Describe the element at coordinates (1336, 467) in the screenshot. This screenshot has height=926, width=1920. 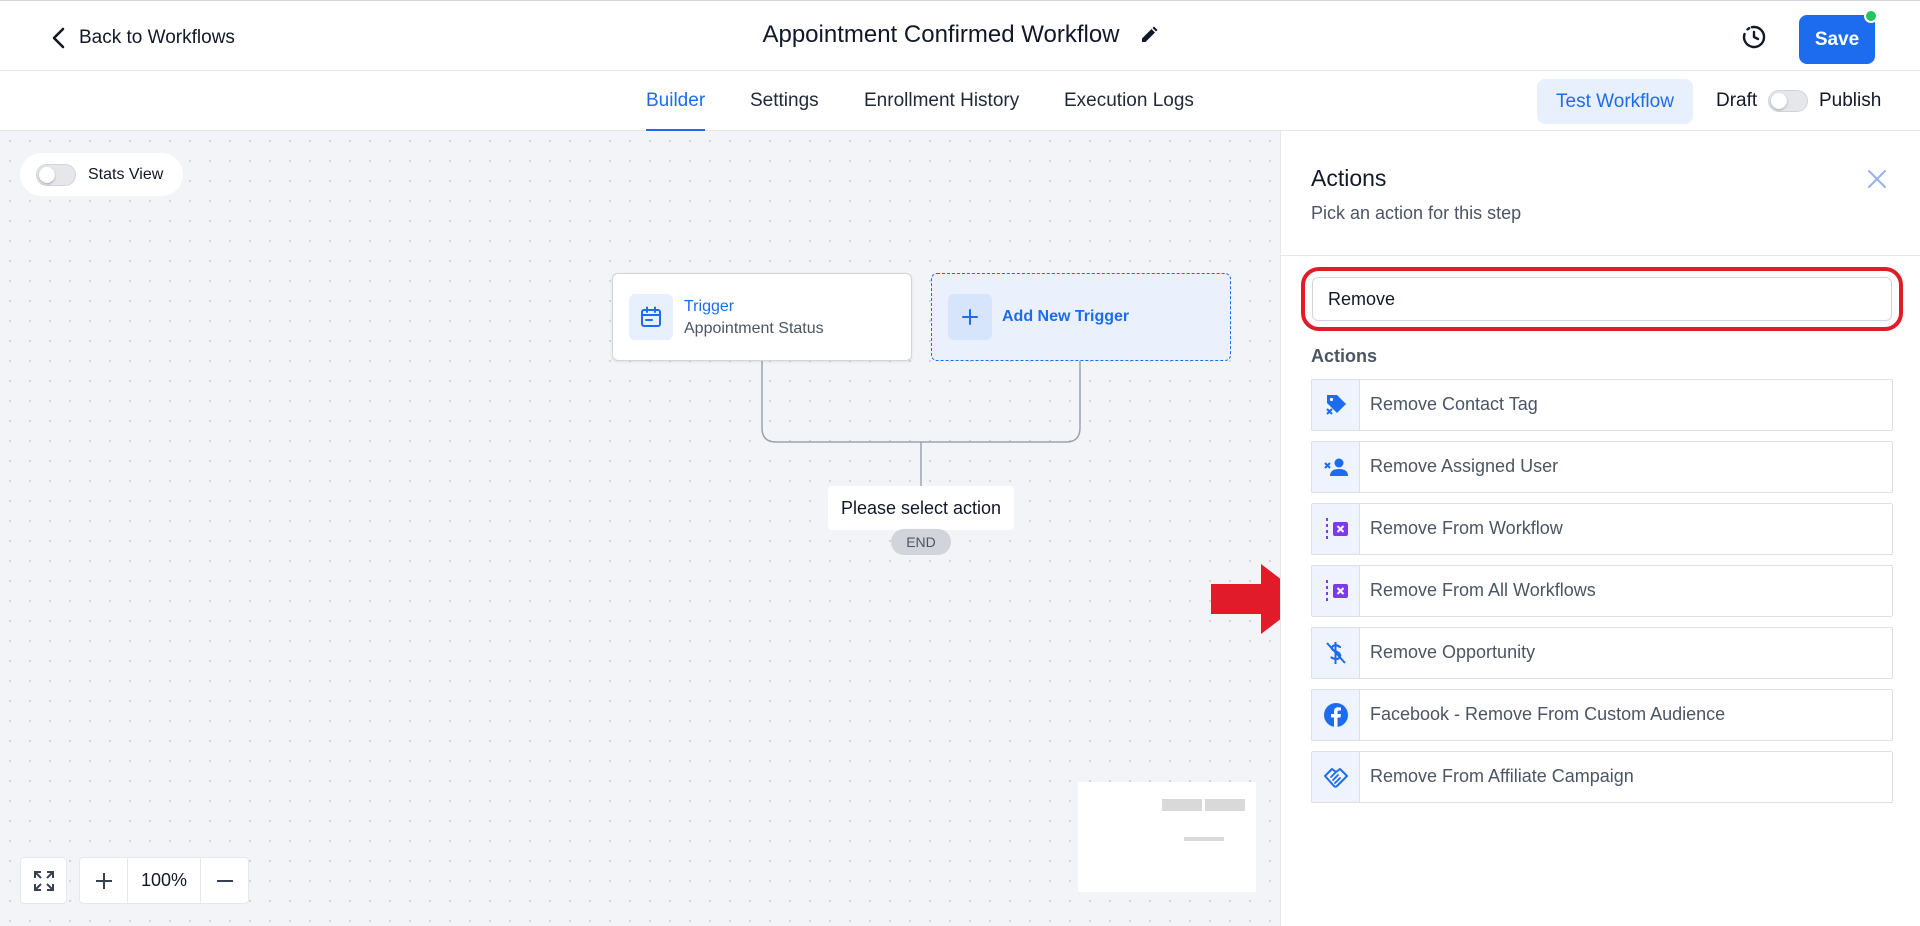
I see `user-remove-icon` at that location.